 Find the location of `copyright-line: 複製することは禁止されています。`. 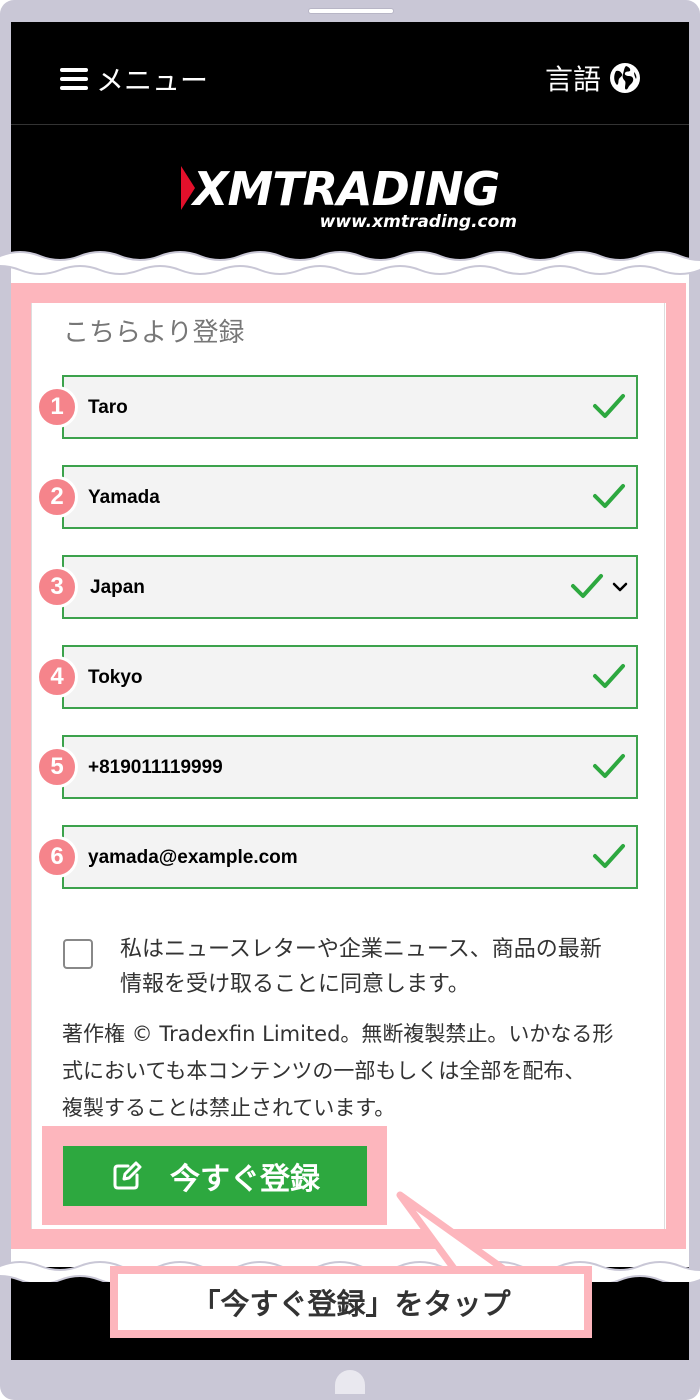

copyright-line: 複製することは禁止されています。 is located at coordinates (229, 1108).